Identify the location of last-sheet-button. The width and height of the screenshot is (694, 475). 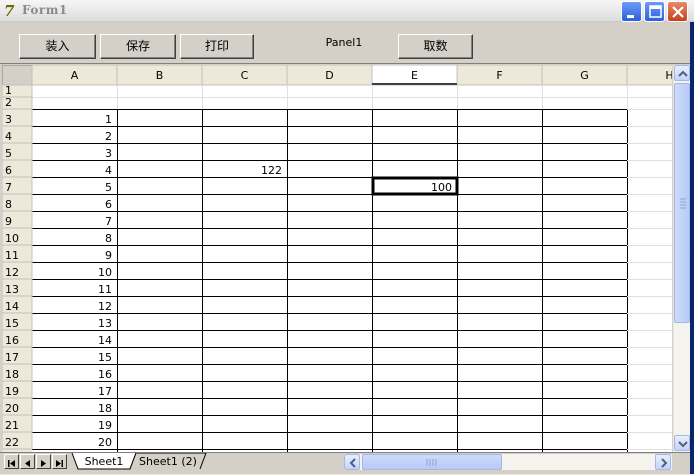
(59, 461).